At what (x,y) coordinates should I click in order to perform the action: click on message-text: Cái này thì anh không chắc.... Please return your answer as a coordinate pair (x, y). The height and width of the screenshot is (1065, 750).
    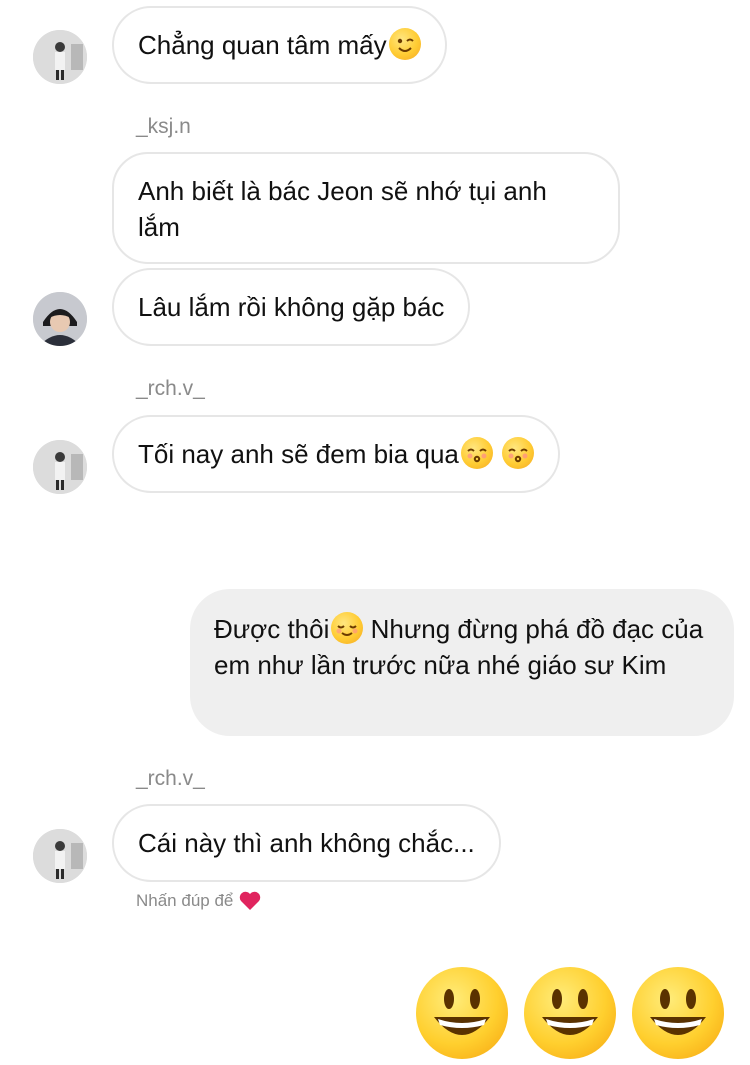
    Looking at the image, I should click on (306, 843).